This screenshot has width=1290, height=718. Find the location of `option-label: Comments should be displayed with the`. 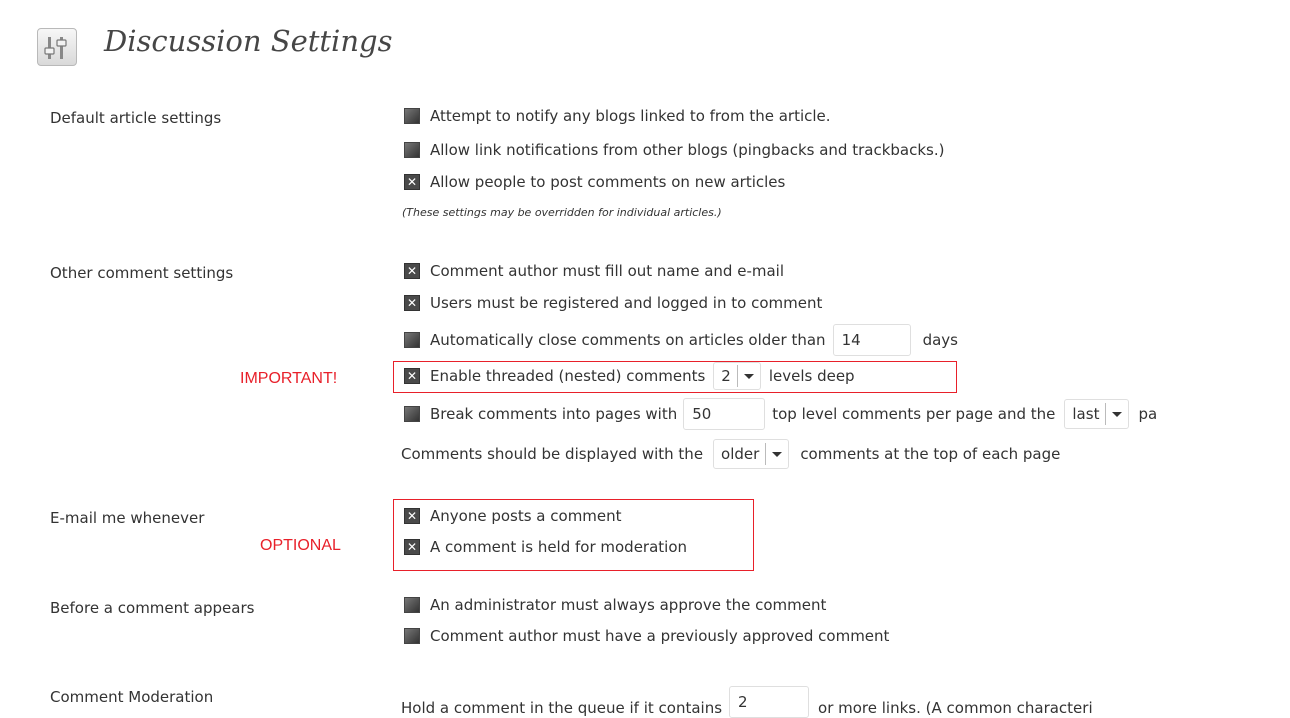

option-label: Comments should be displayed with the is located at coordinates (552, 454).